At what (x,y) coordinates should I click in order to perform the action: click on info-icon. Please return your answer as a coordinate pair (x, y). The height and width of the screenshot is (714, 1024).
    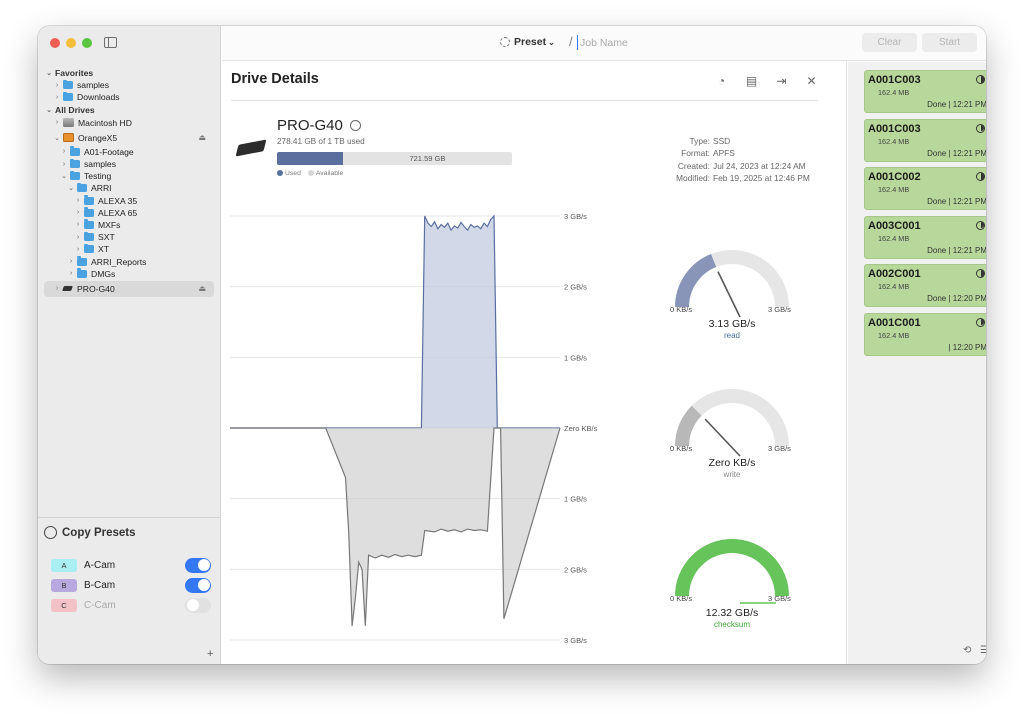
    Looking at the image, I should click on (355, 125).